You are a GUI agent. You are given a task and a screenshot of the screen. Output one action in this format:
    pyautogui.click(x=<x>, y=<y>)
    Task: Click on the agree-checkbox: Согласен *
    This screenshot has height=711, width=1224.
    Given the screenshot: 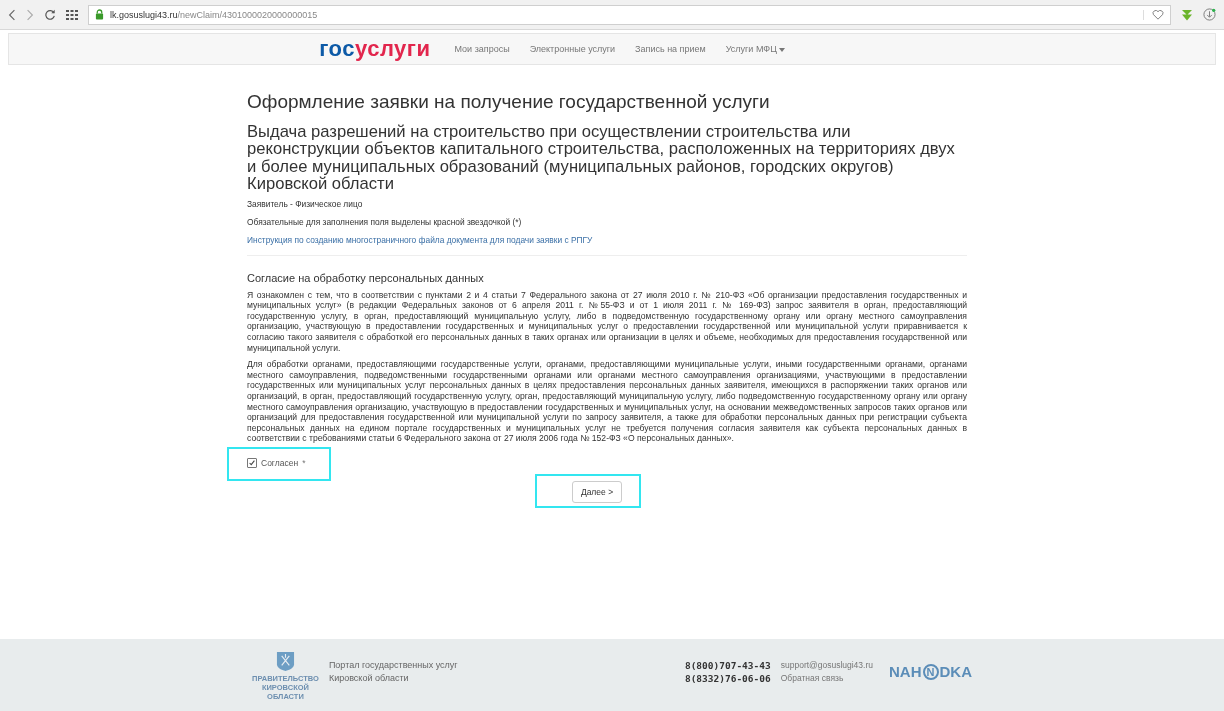 What is the action you would take?
    pyautogui.click(x=276, y=463)
    